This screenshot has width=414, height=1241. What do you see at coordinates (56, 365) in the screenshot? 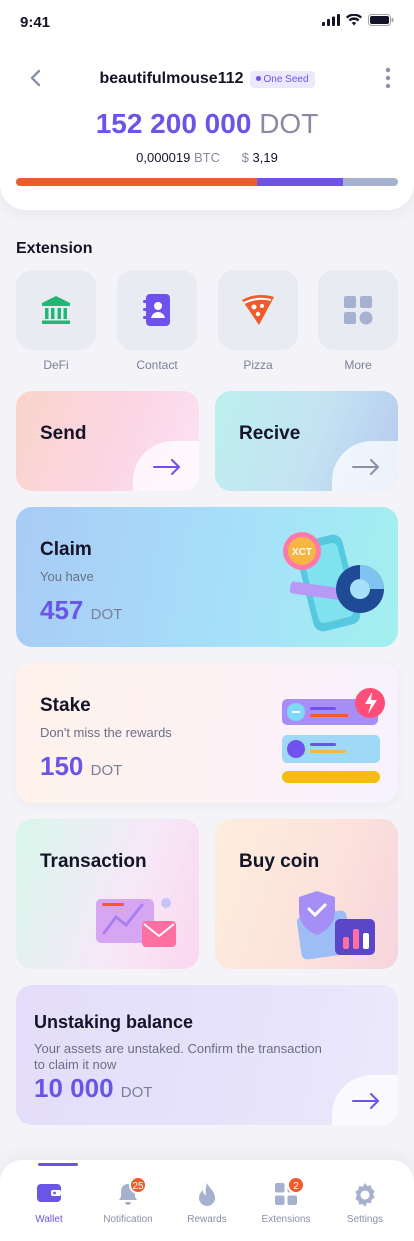
I see `extension-defi-label: DeFi` at bounding box center [56, 365].